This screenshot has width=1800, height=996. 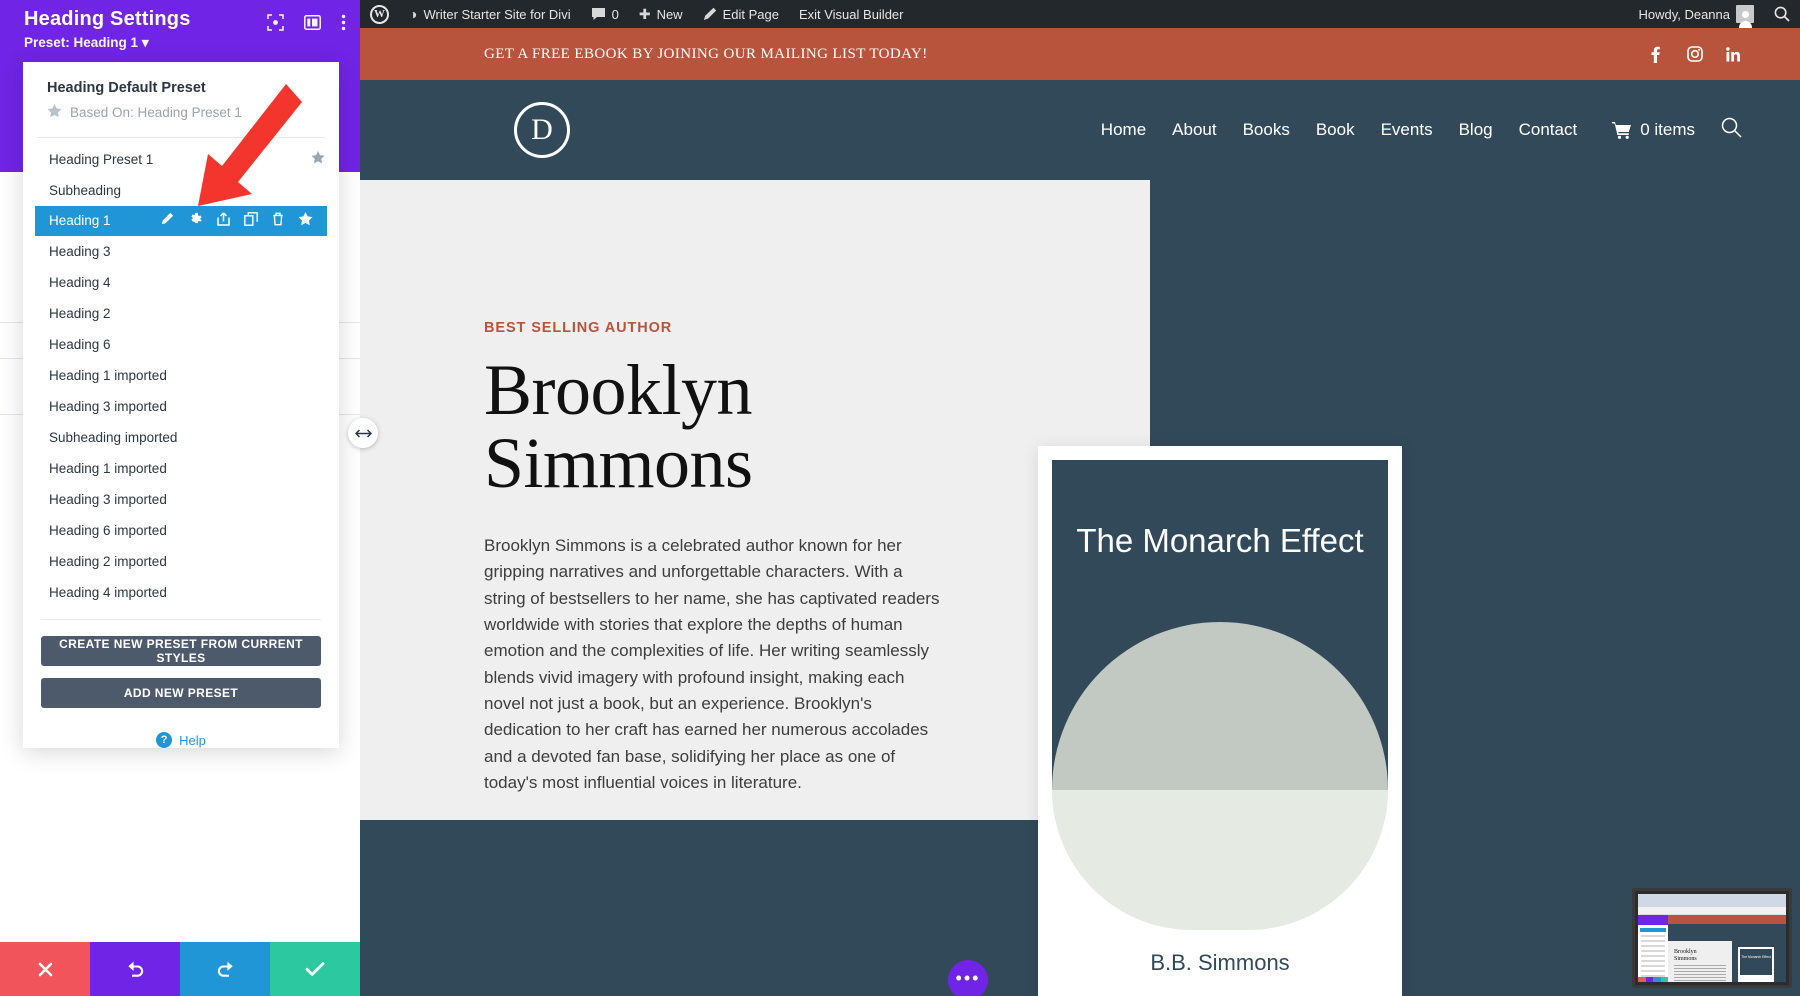 I want to click on page-title: Brooklyn Simmons, so click(x=719, y=427).